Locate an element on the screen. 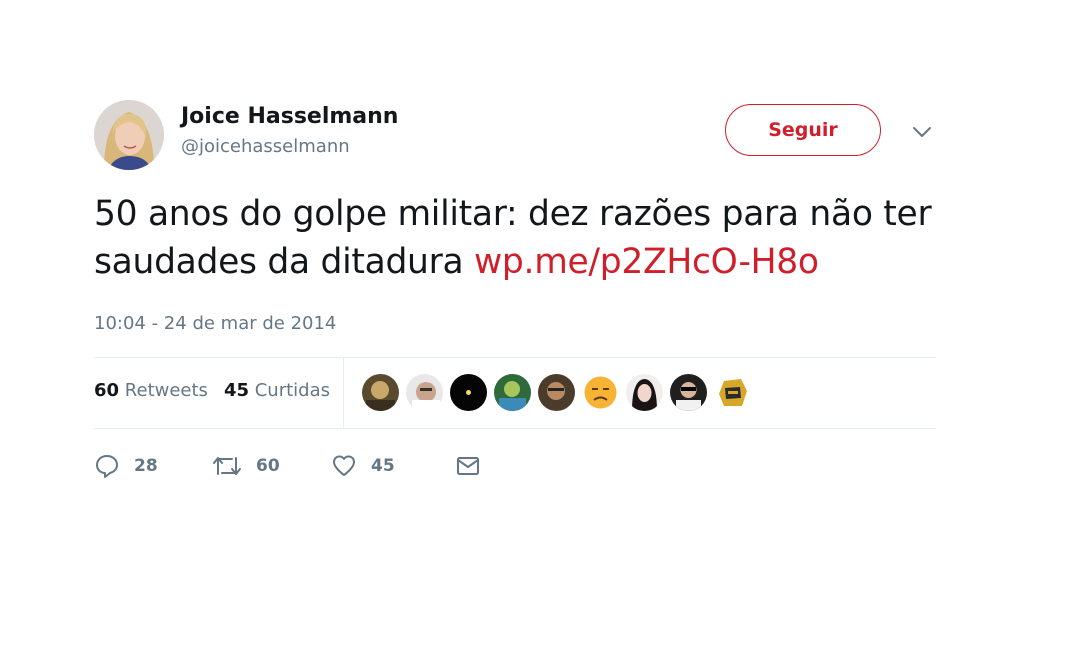 This screenshot has height=652, width=1086. likes-stat: 45 Curtidas is located at coordinates (277, 390).